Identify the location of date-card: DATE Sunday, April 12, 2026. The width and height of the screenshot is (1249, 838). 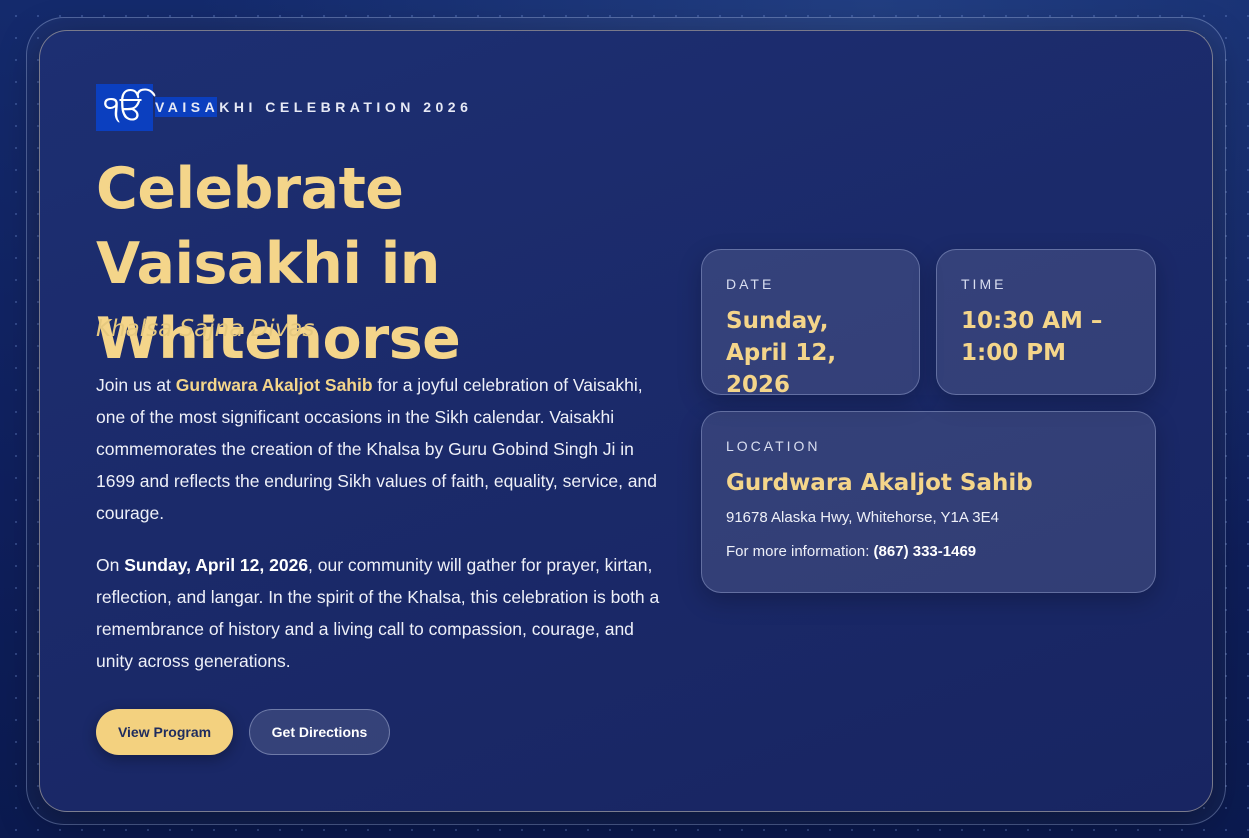
(810, 323).